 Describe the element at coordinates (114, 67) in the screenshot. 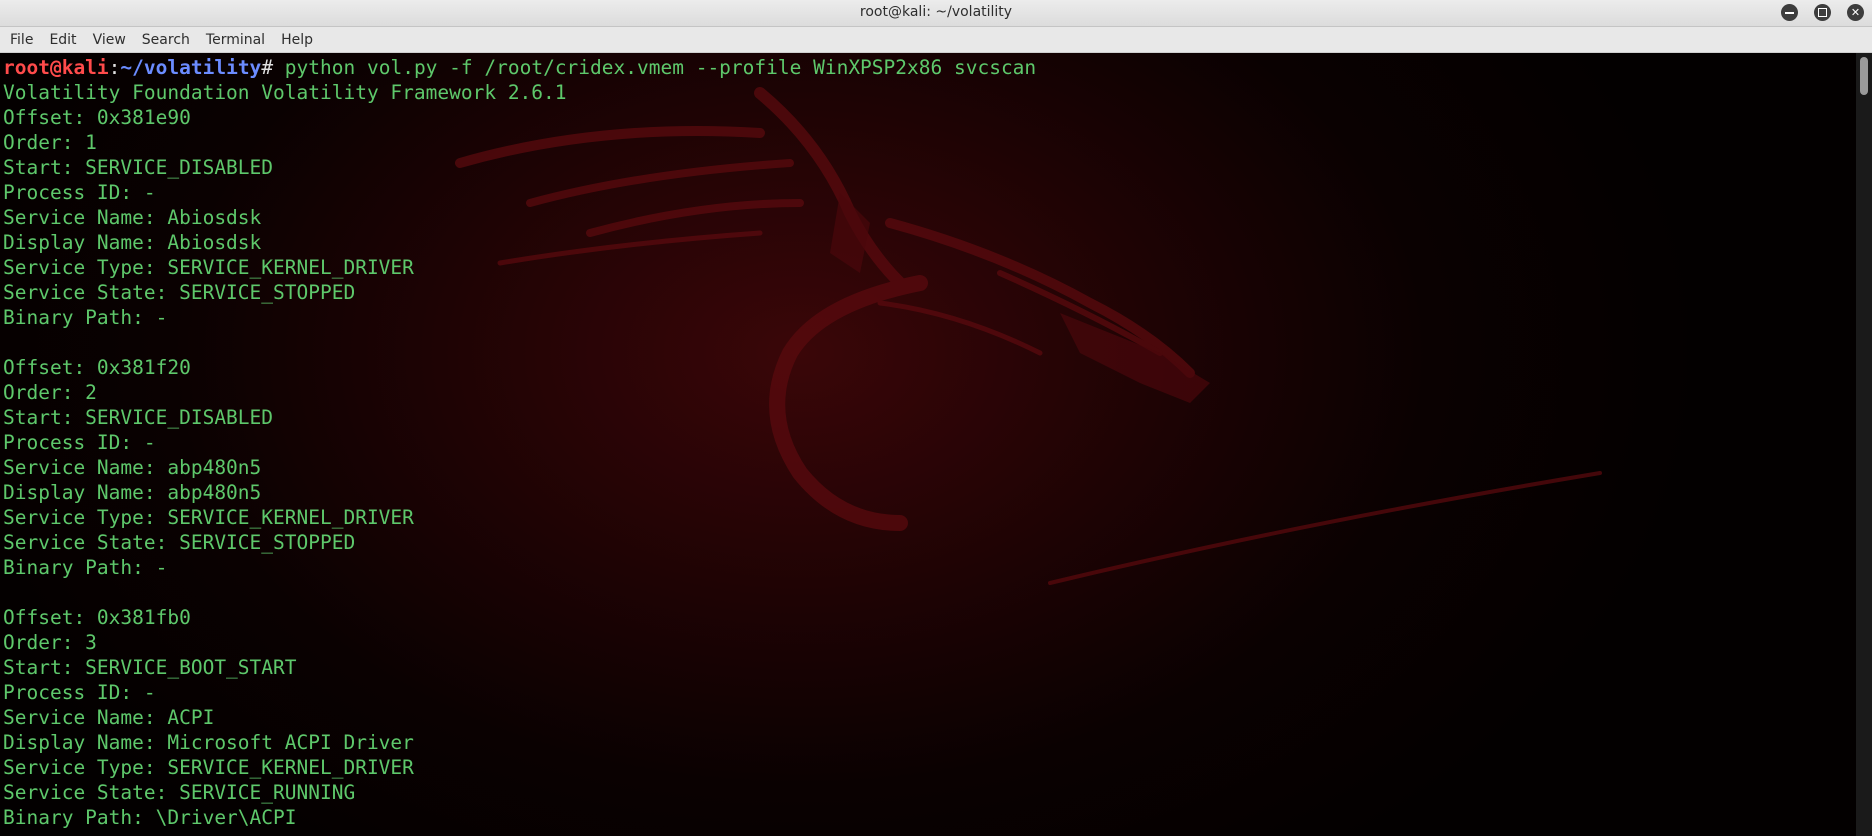

I see `prompt-colon: :` at that location.